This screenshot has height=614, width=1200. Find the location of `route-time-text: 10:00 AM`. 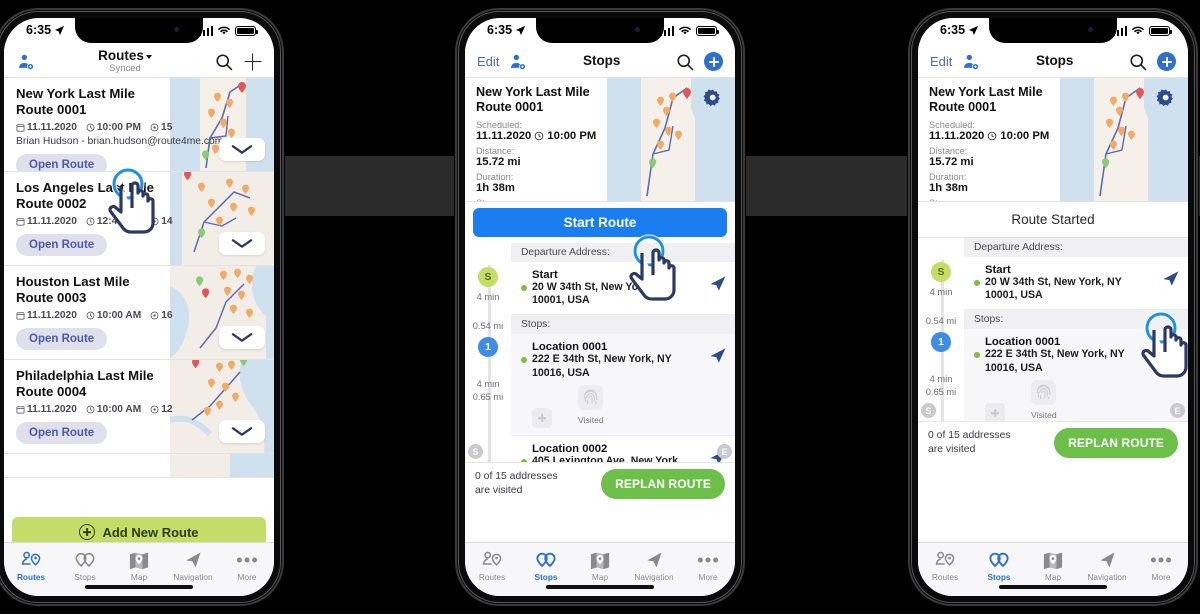

route-time-text: 10:00 AM is located at coordinates (119, 316).